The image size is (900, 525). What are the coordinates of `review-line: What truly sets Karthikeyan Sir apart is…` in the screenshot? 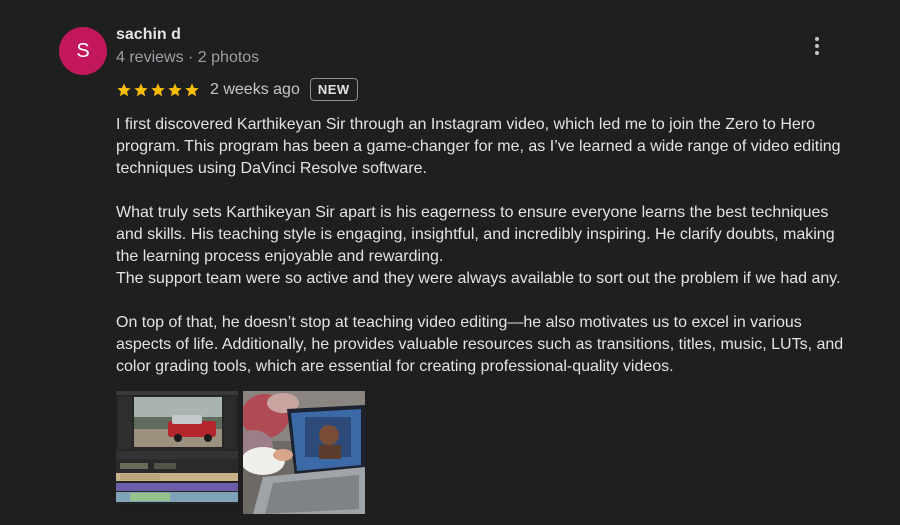 It's located at (472, 212).